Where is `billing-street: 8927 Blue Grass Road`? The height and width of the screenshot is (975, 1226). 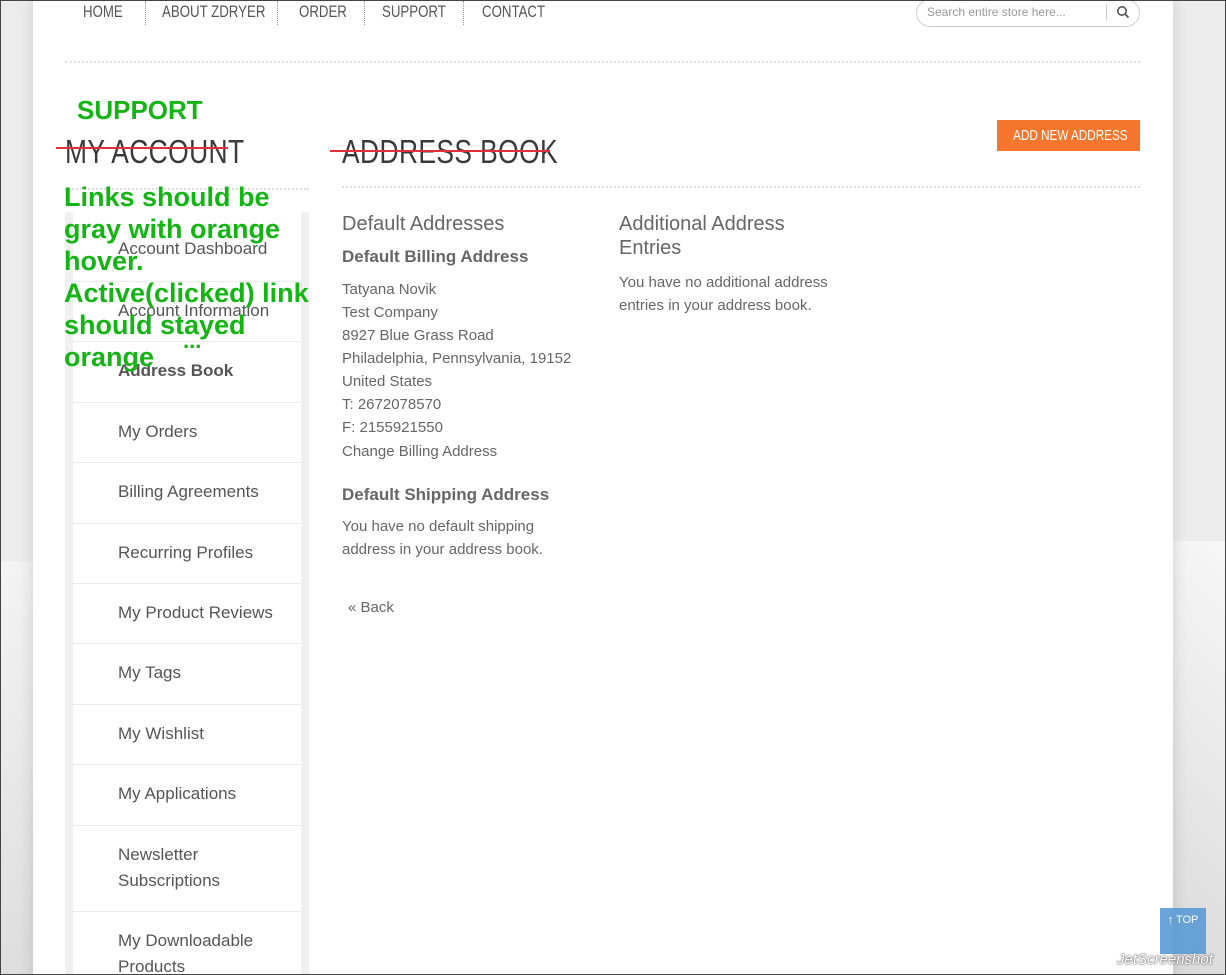 billing-street: 8927 Blue Grass Road is located at coordinates (418, 335).